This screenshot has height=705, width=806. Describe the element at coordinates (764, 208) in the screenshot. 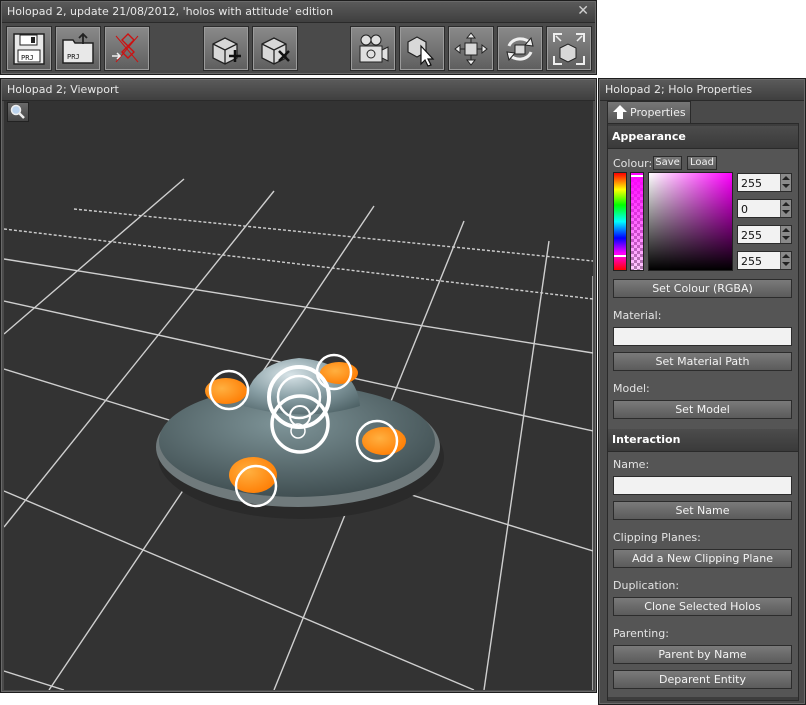

I see `green-input: 0` at that location.